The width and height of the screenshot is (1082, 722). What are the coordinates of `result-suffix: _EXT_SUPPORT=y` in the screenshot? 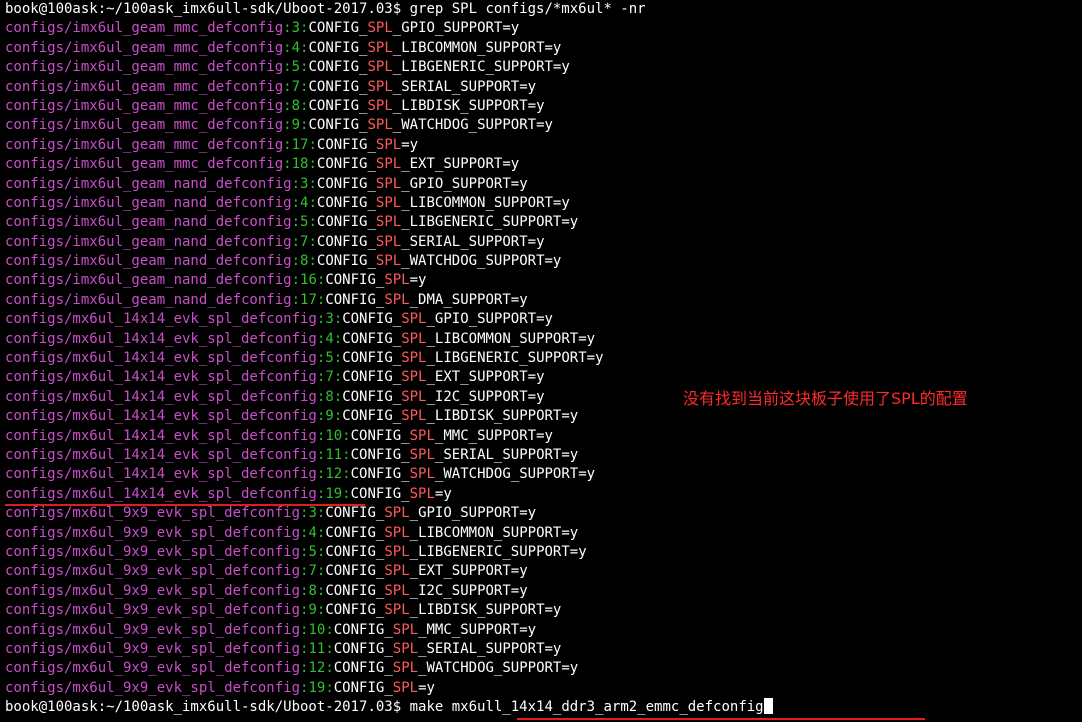 It's located at (485, 377).